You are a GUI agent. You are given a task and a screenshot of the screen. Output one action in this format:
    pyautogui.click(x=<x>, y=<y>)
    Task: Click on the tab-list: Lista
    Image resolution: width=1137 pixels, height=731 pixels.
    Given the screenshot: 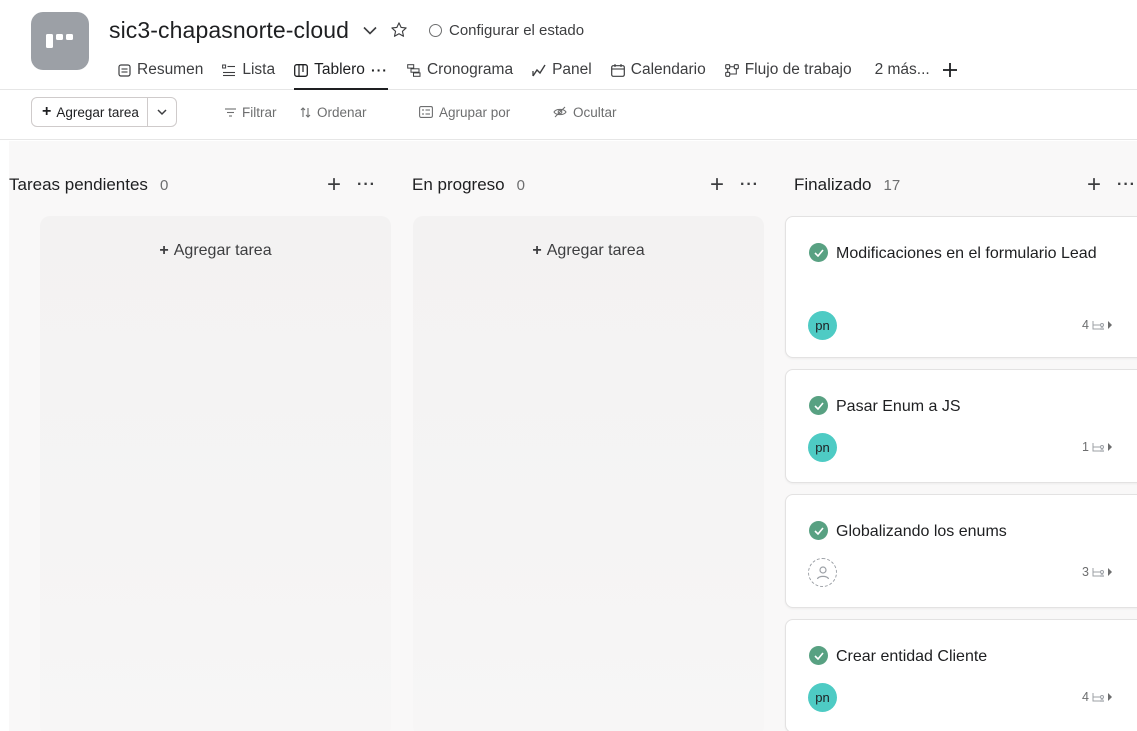 What is the action you would take?
    pyautogui.click(x=248, y=70)
    